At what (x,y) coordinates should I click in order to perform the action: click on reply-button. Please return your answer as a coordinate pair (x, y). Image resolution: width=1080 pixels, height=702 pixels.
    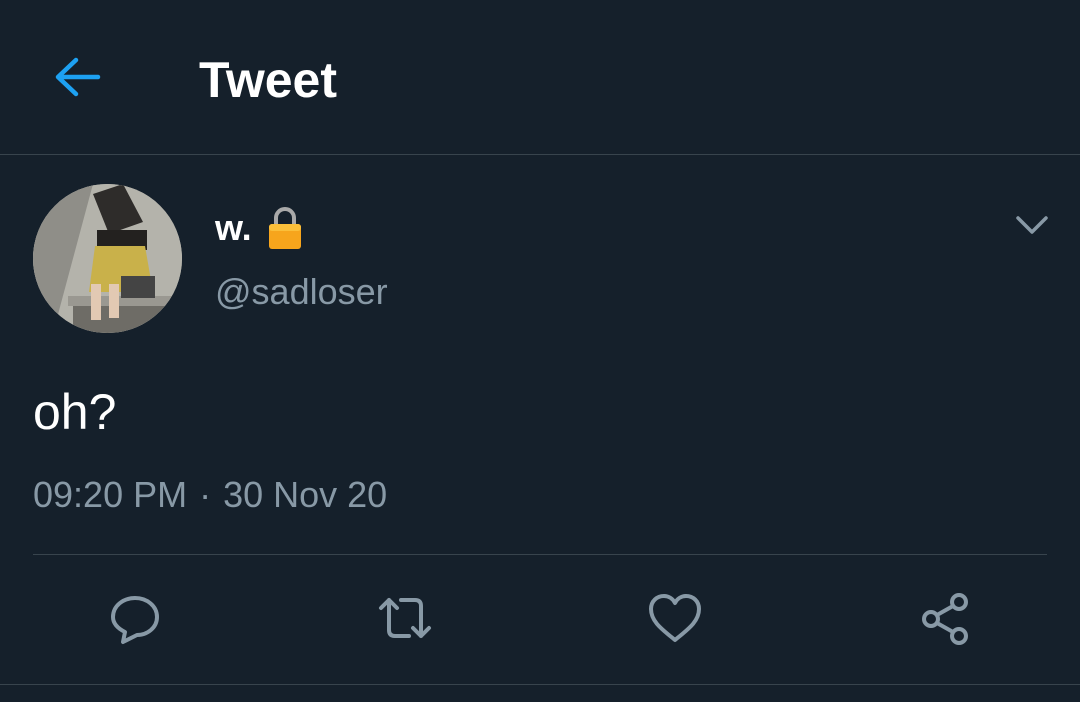
    Looking at the image, I should click on (135, 618).